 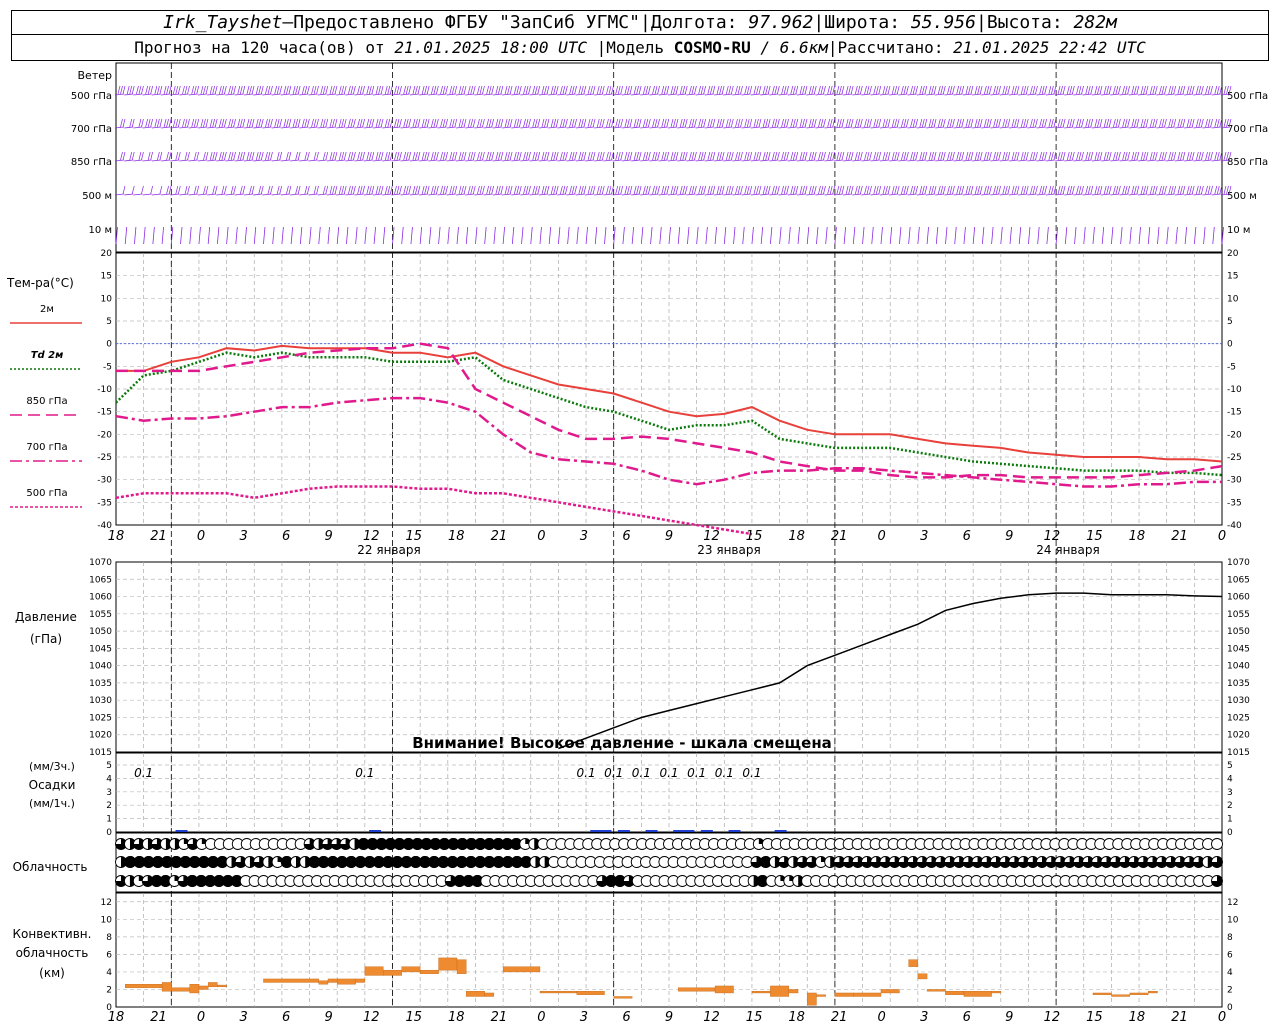 What do you see at coordinates (456, 536) in the screenshot?
I see `hour-tick: 18` at bounding box center [456, 536].